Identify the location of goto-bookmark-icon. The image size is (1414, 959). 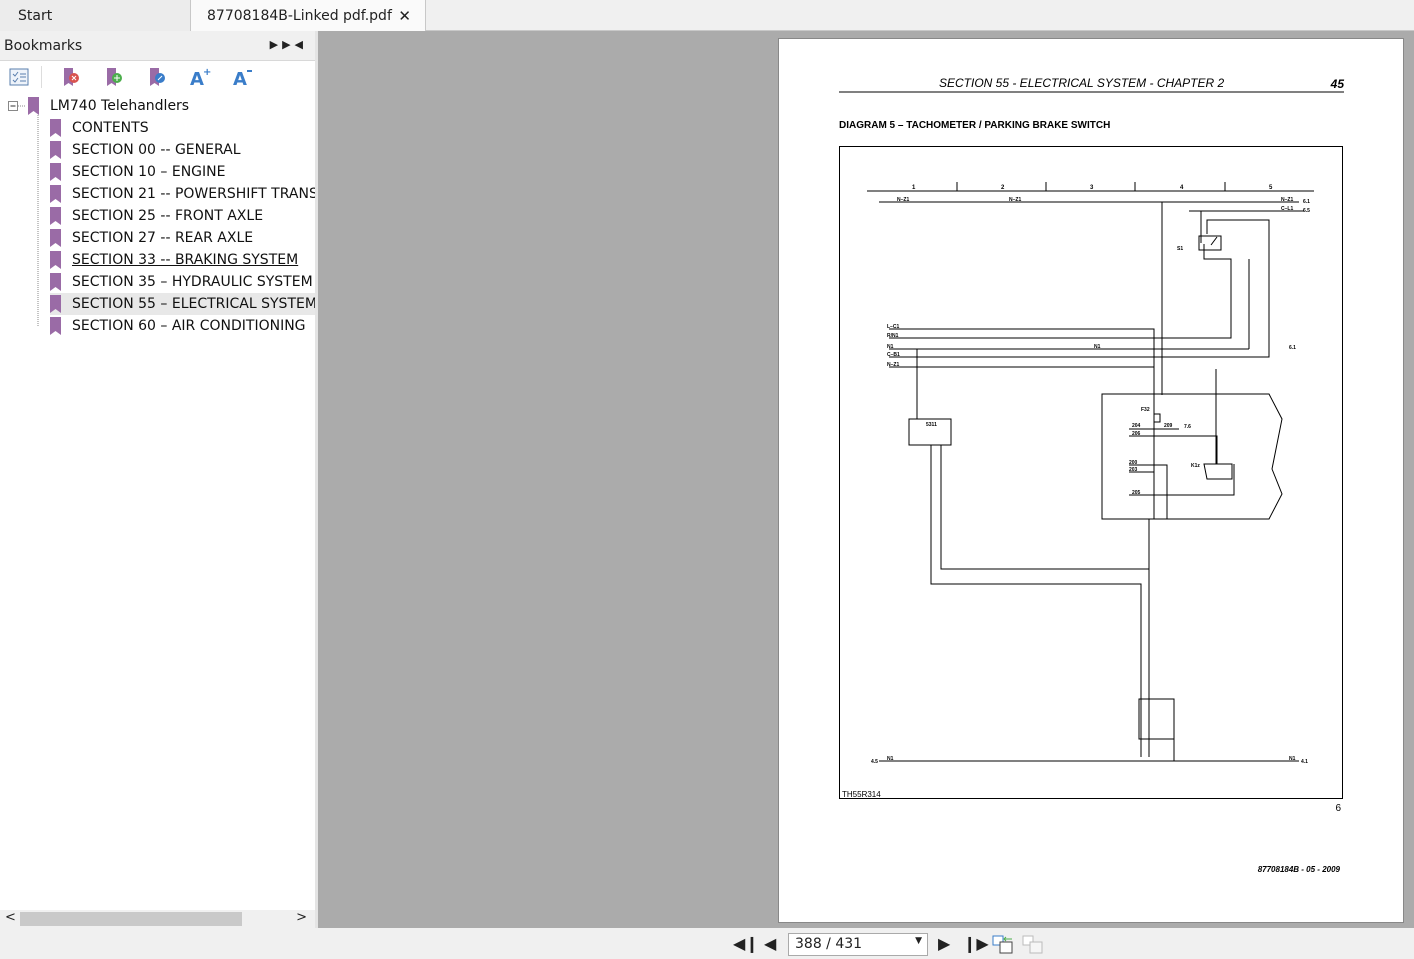
(157, 77).